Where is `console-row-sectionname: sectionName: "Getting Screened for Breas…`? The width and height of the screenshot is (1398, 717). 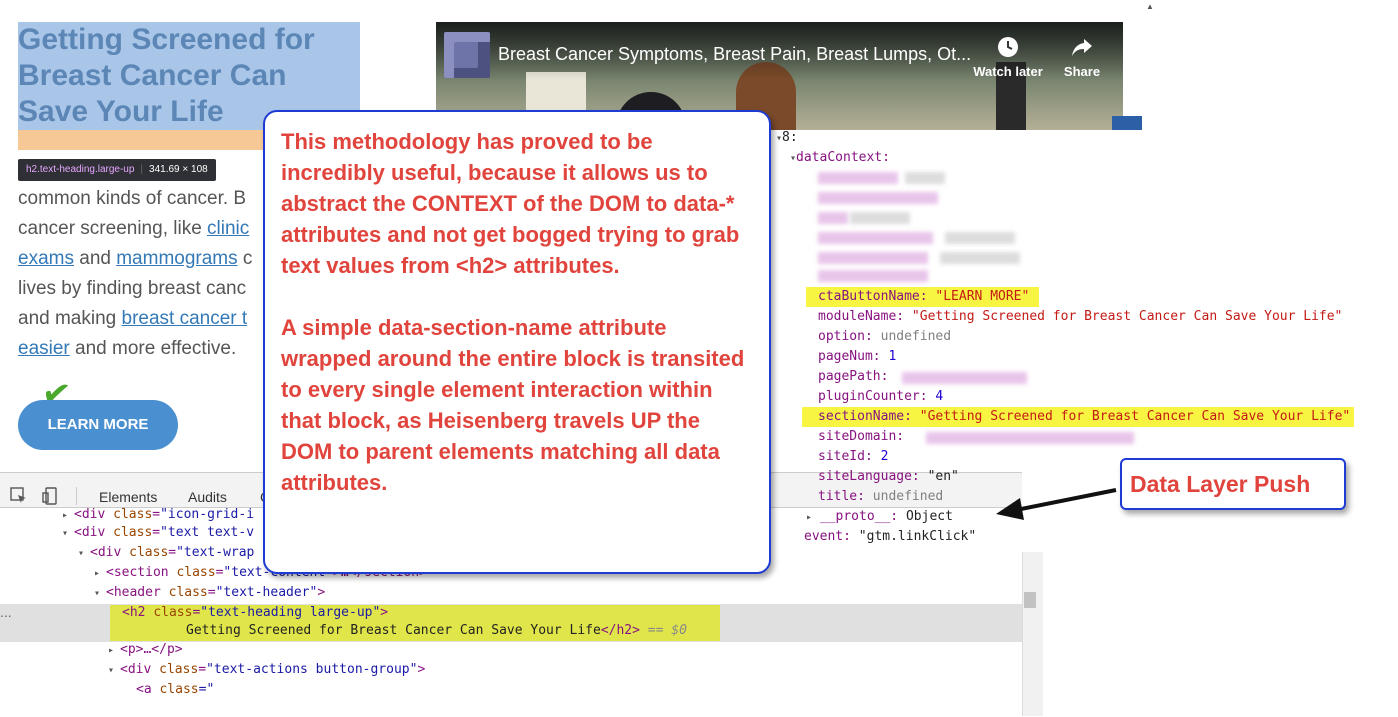
console-row-sectionname: sectionName: "Getting Screened for Breas… is located at coordinates (1078, 417).